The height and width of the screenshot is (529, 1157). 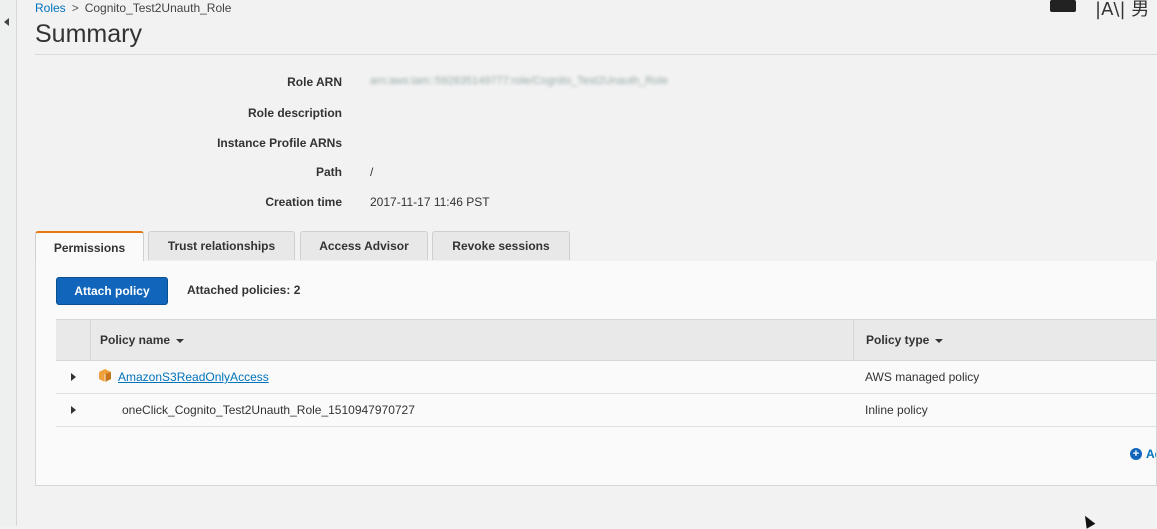 What do you see at coordinates (73, 340) in the screenshot?
I see `select-column-header` at bounding box center [73, 340].